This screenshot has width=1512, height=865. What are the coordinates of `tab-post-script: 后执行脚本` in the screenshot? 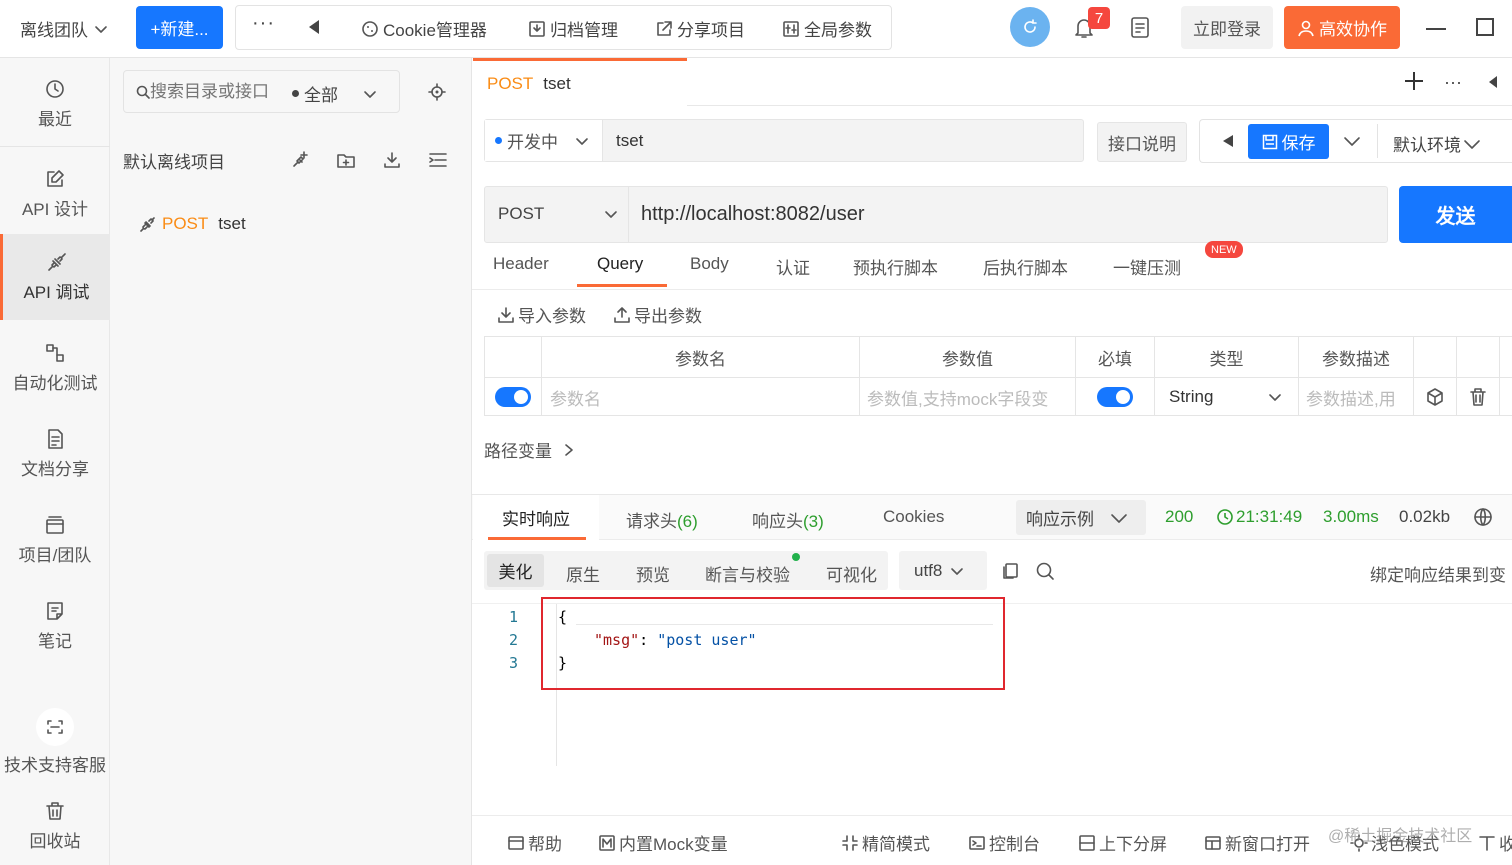 It's located at (1025, 266).